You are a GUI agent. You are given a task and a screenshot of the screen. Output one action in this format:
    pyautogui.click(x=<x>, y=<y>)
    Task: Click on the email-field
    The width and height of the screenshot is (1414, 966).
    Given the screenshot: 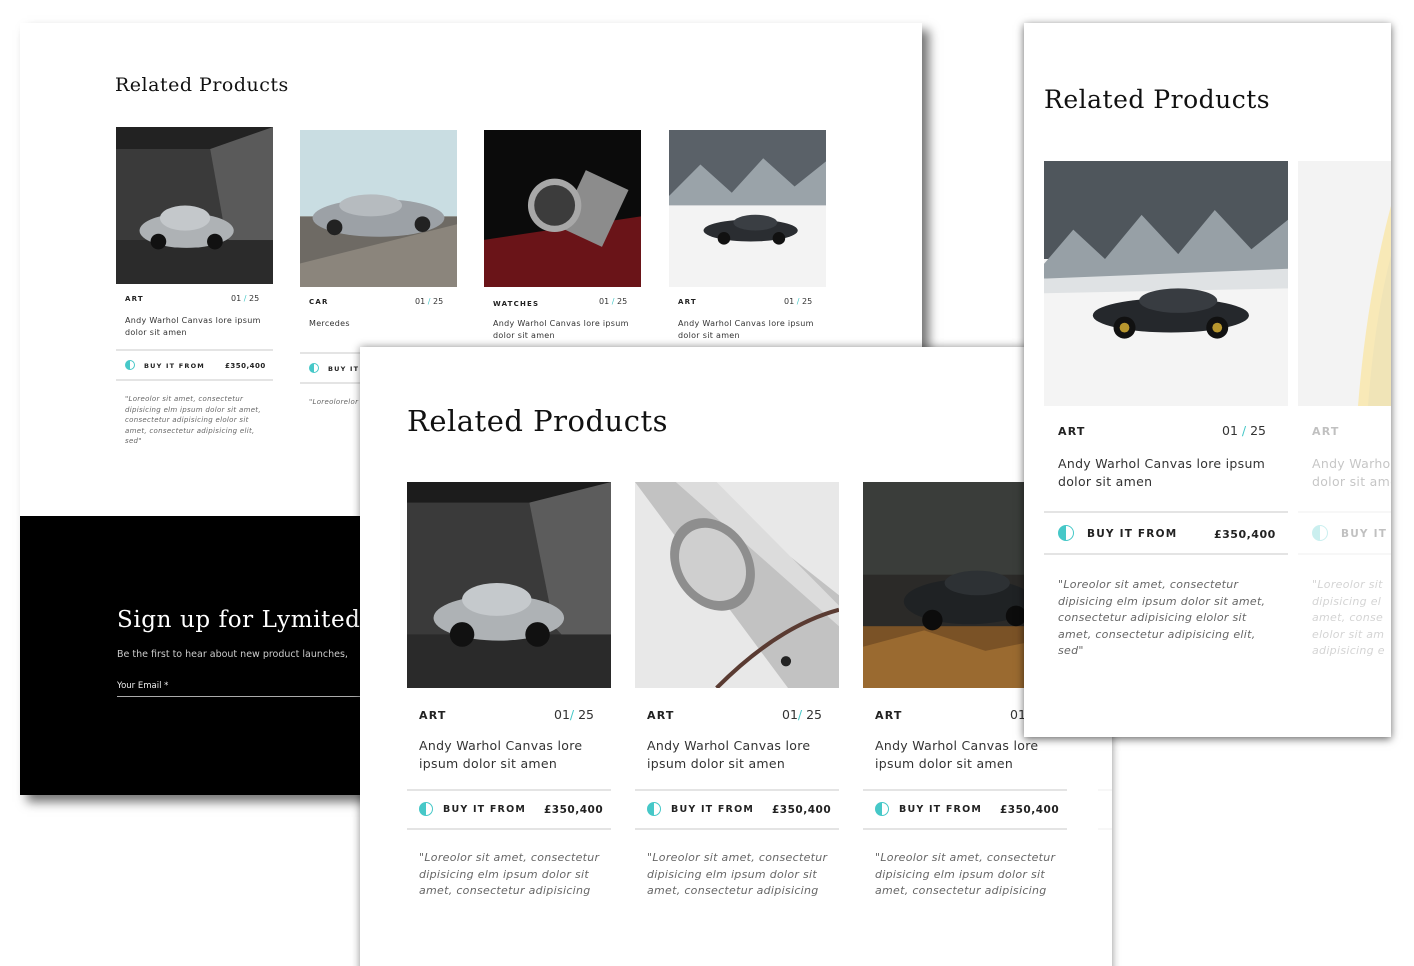 What is the action you would take?
    pyautogui.click(x=247, y=696)
    